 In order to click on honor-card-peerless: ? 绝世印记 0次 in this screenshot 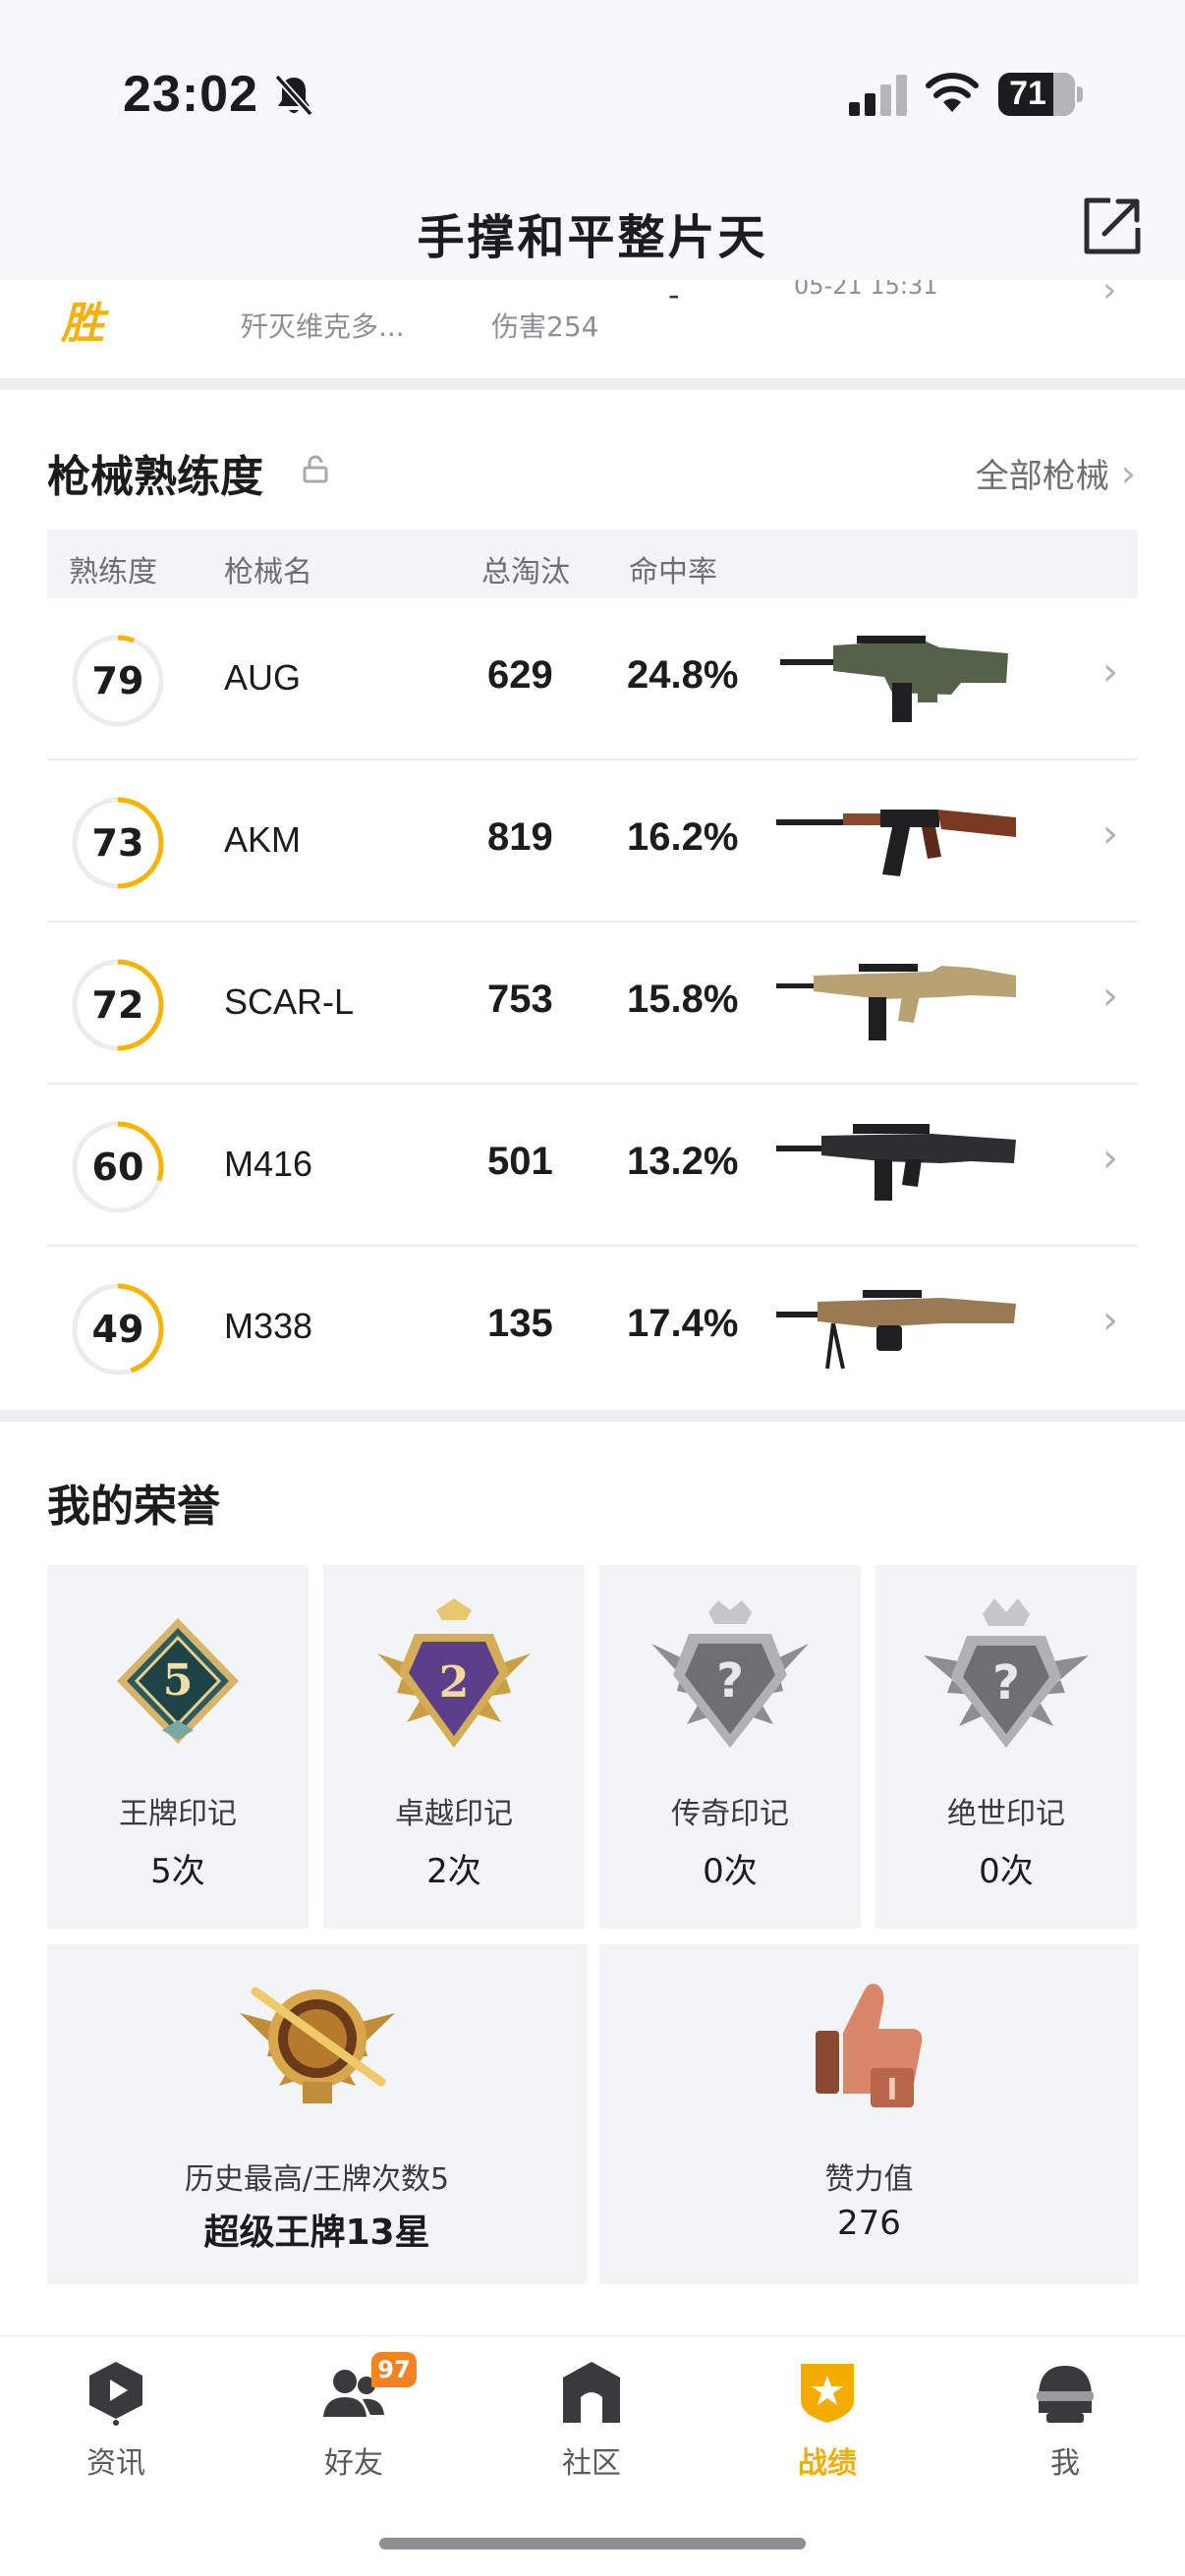, I will do `click(1006, 1747)`.